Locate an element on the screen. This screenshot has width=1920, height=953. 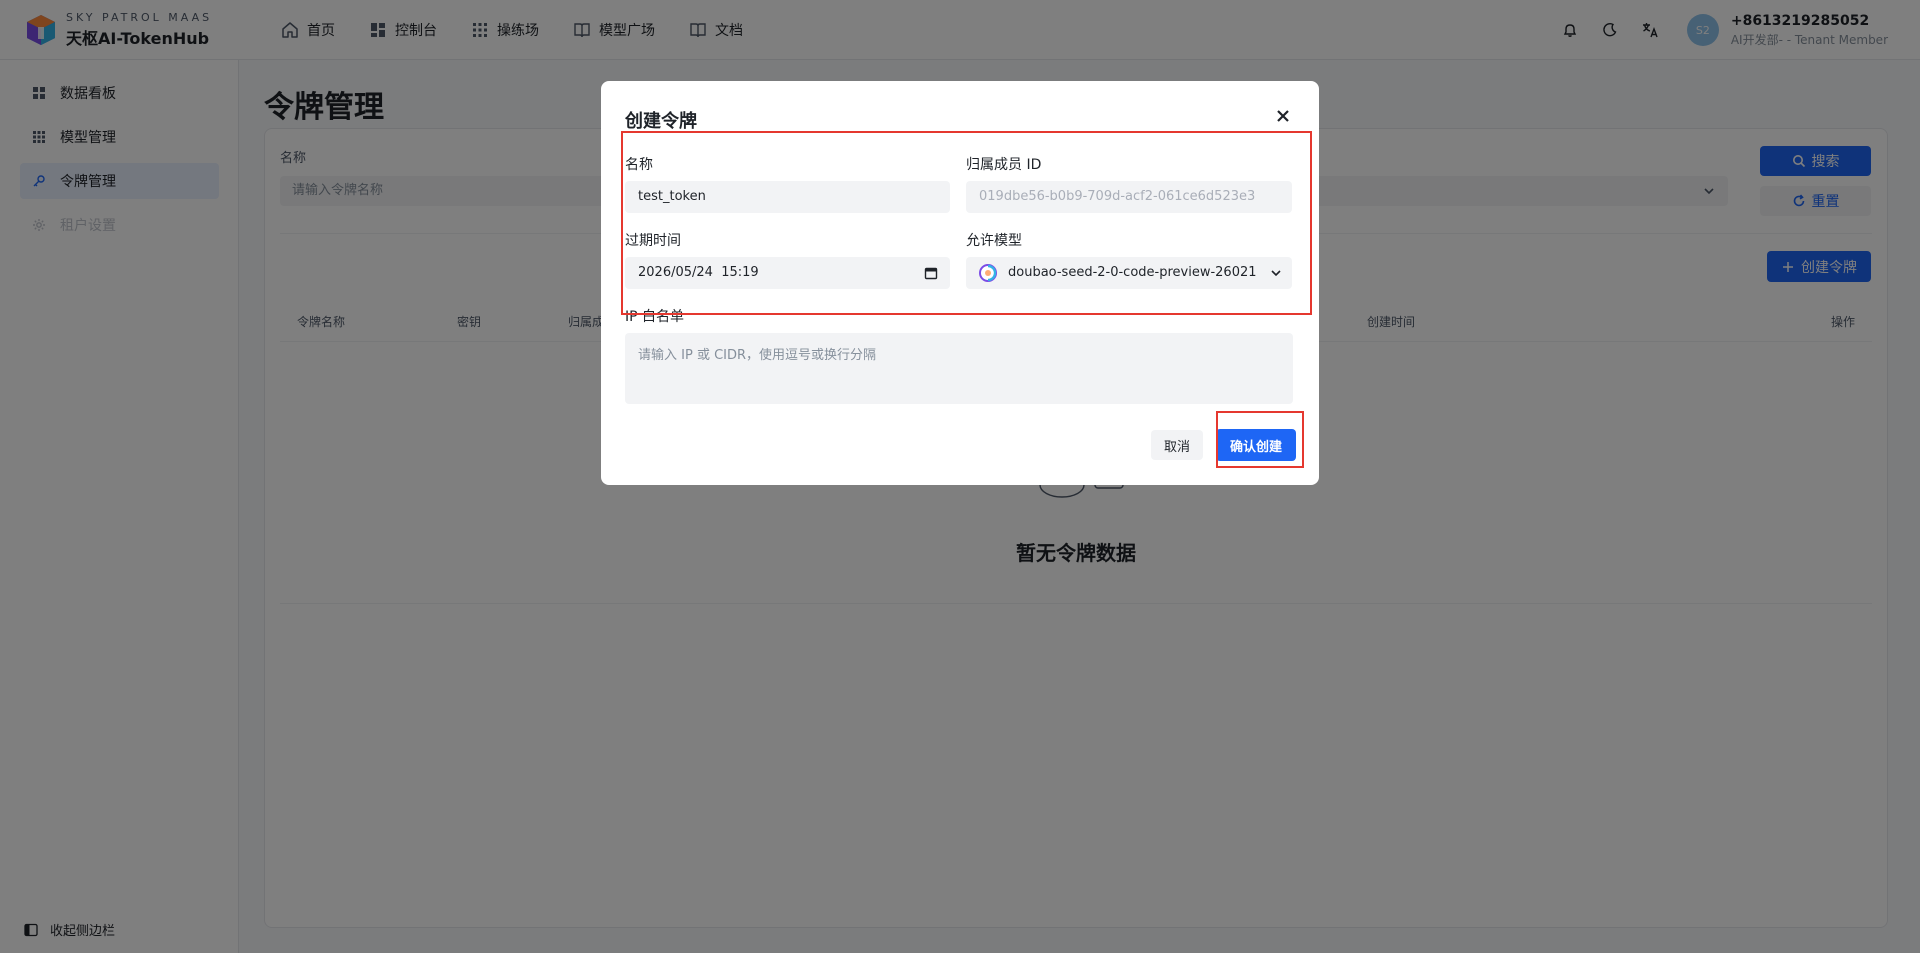
ip-whitelist-textarea: 请输入 IP 或 CIDR，使用逗号或换行分隔 is located at coordinates (959, 368).